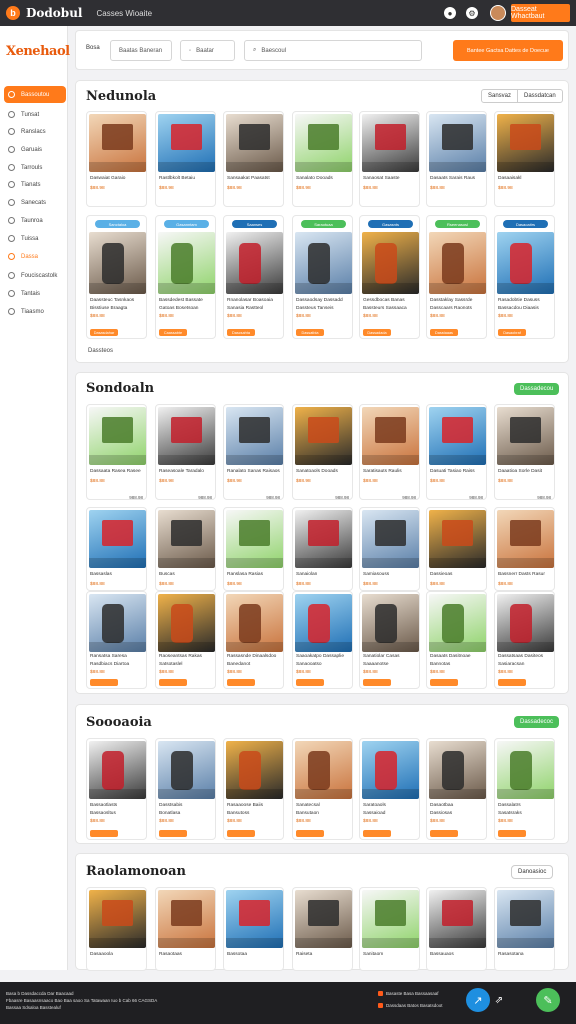 Image resolution: width=576 pixels, height=1024 pixels. What do you see at coordinates (100, 351) in the screenshot?
I see `section-footer-link: Dassteos` at bounding box center [100, 351].